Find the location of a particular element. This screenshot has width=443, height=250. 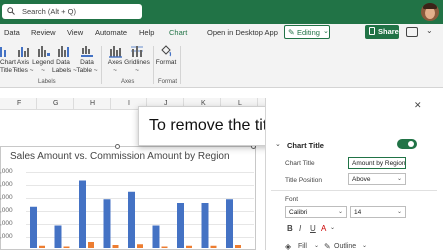

close-icon: ✕ is located at coordinates (418, 105).